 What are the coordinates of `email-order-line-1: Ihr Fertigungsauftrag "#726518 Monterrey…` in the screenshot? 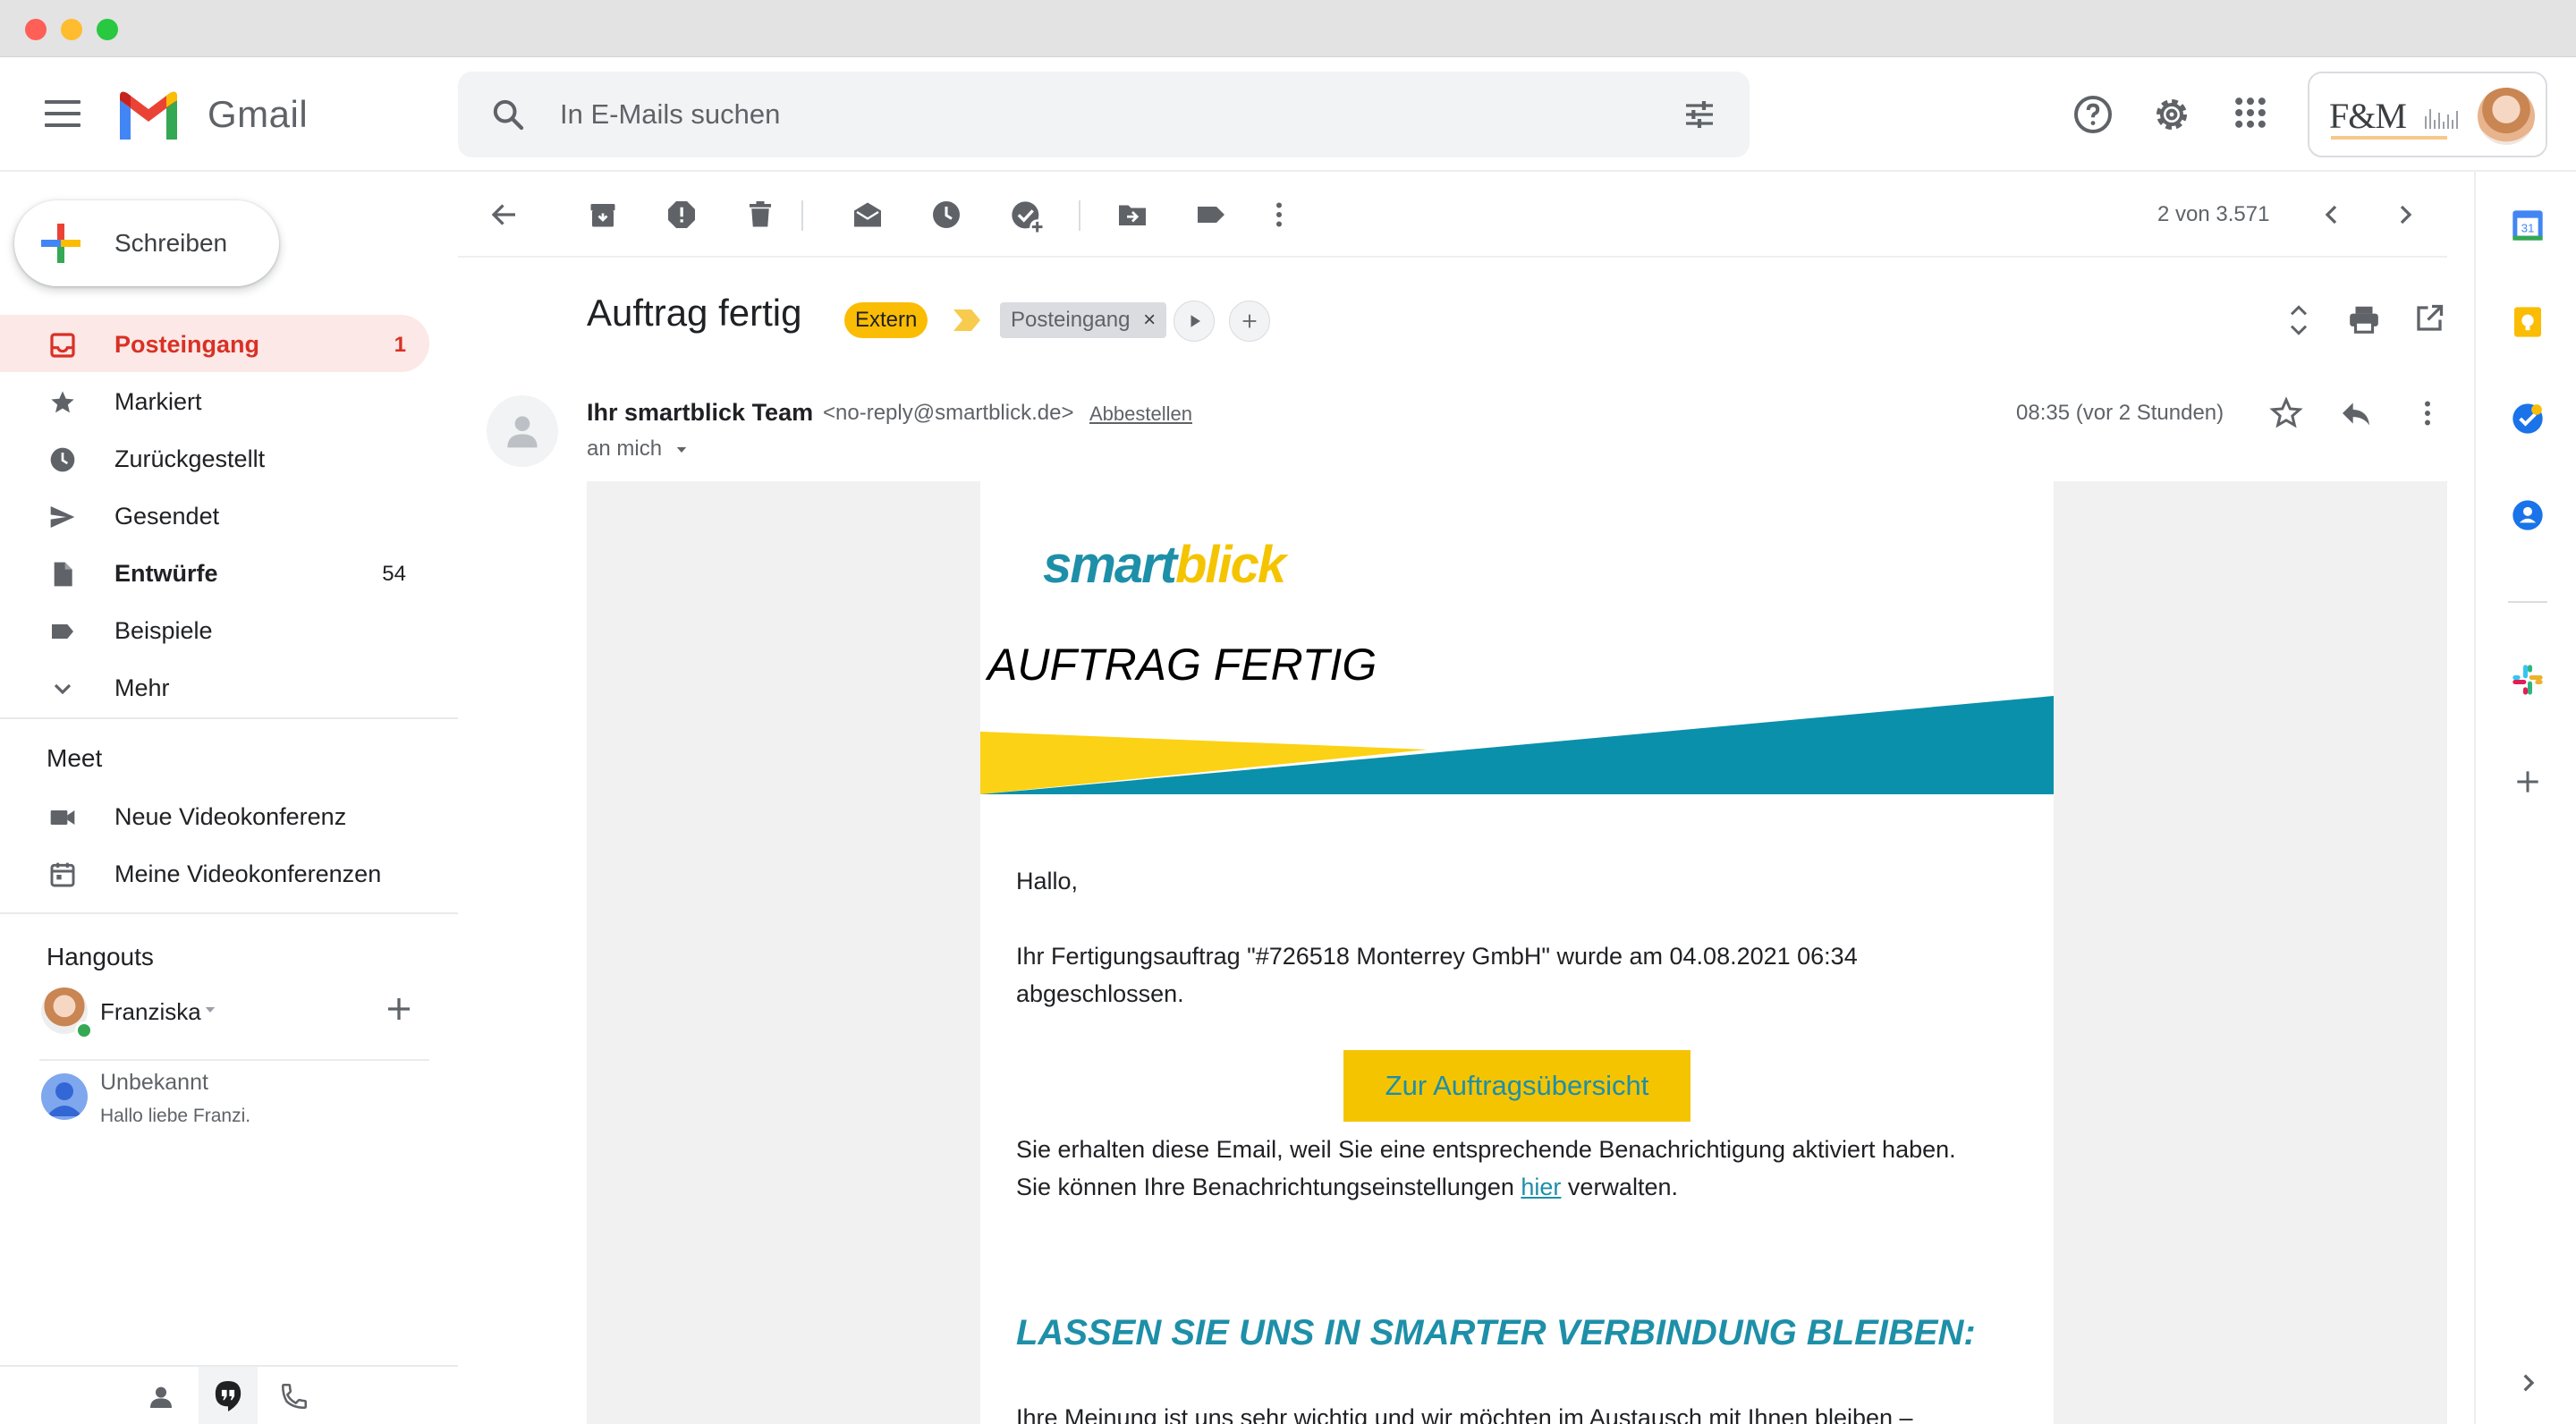 It's located at (1437, 956).